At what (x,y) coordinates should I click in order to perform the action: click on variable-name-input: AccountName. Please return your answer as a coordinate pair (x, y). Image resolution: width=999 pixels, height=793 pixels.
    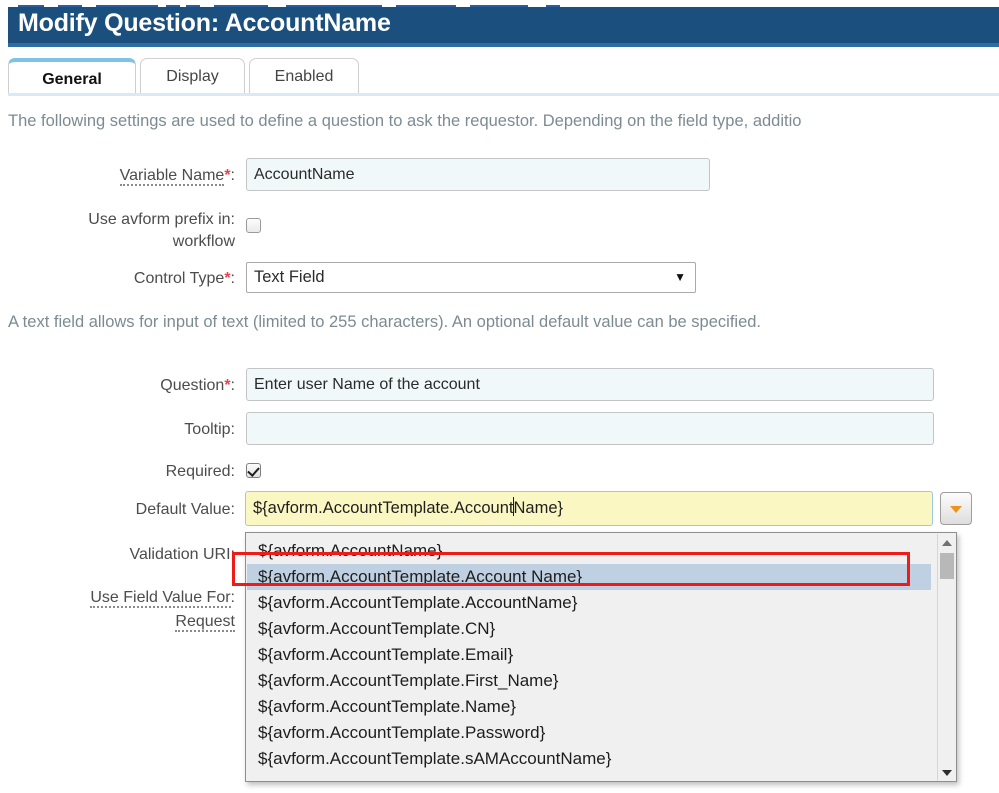
    Looking at the image, I should click on (478, 174).